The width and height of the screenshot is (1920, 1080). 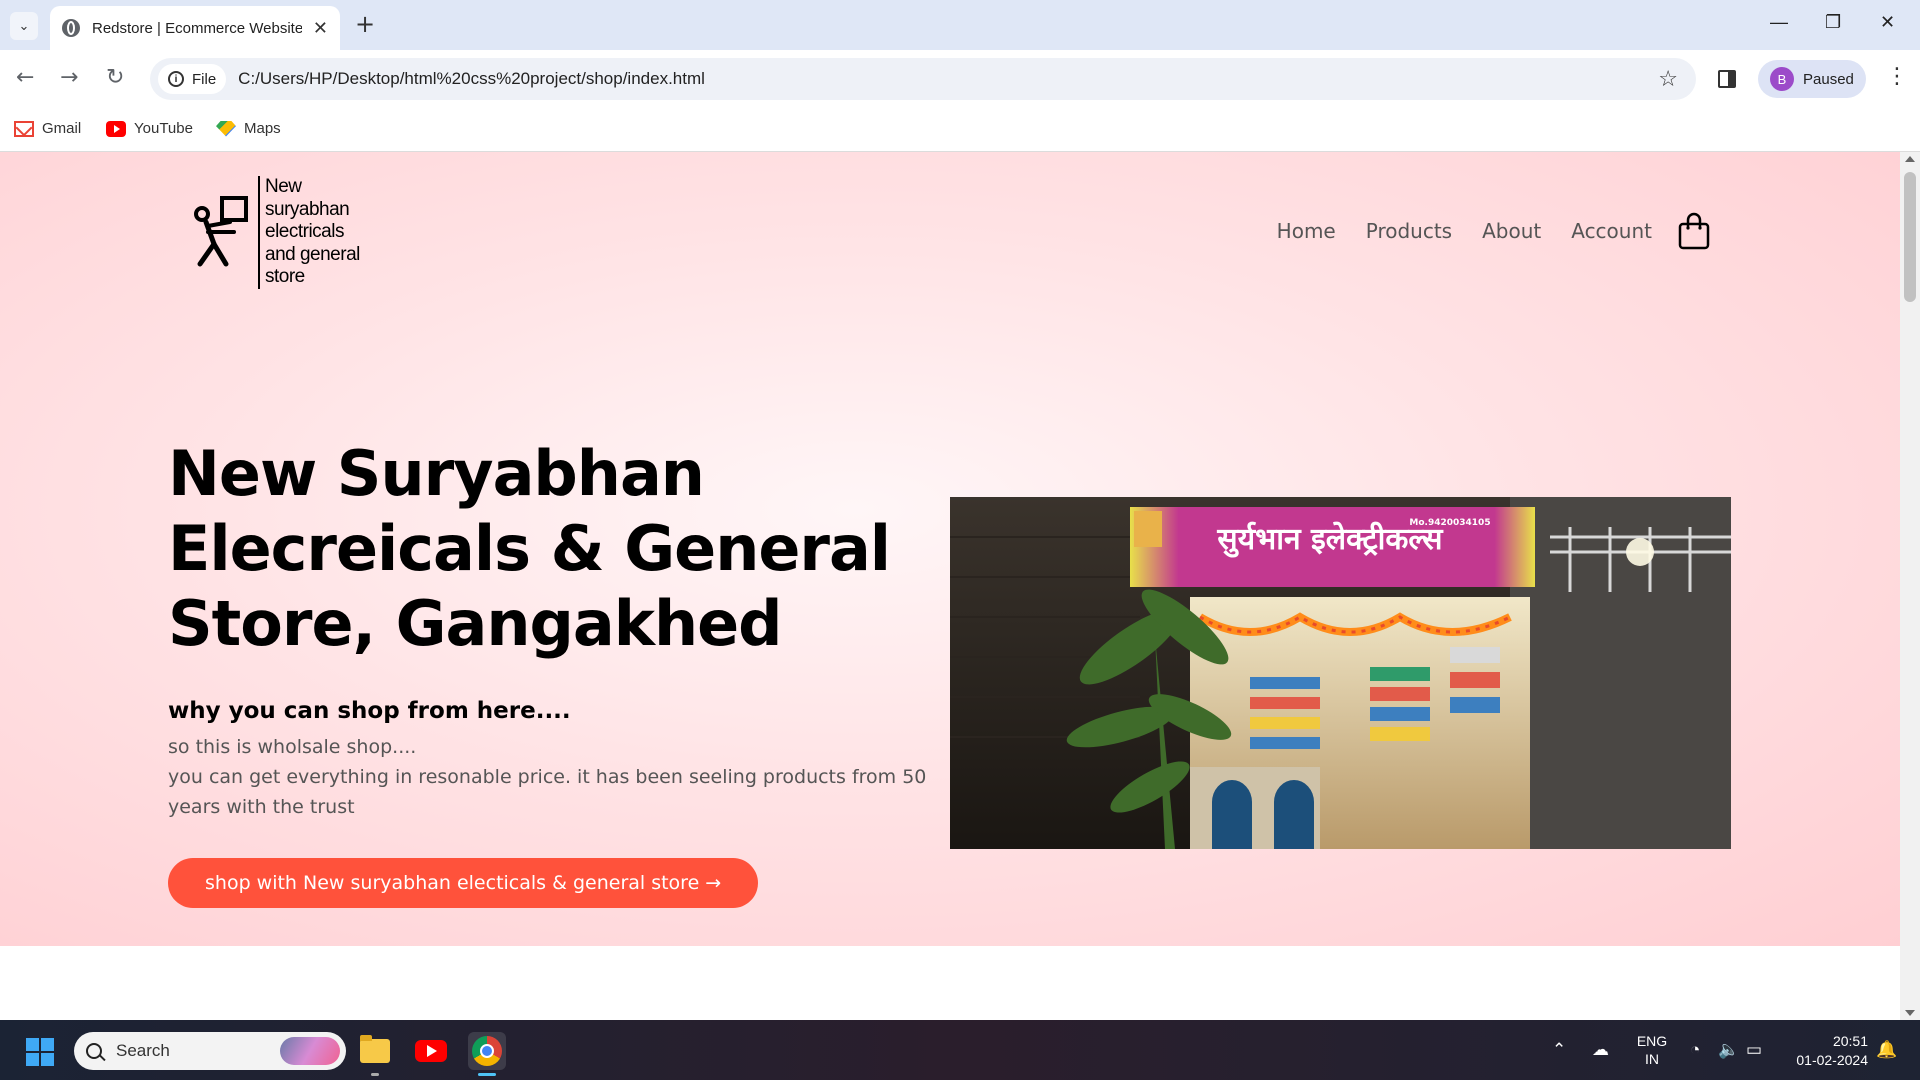 I want to click on globe-icon, so click(x=71, y=28).